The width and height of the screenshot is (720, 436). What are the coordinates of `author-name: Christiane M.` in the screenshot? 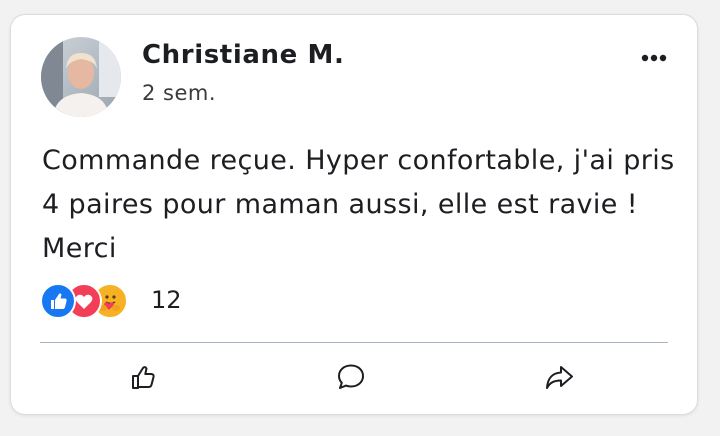 It's located at (243, 55).